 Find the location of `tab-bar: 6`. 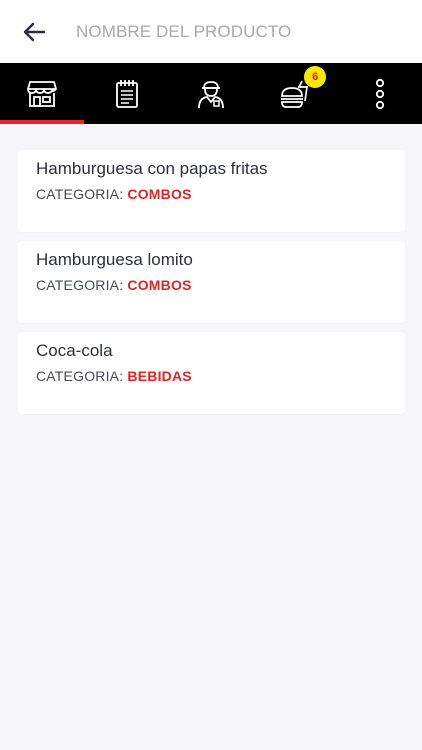

tab-bar: 6 is located at coordinates (211, 93).